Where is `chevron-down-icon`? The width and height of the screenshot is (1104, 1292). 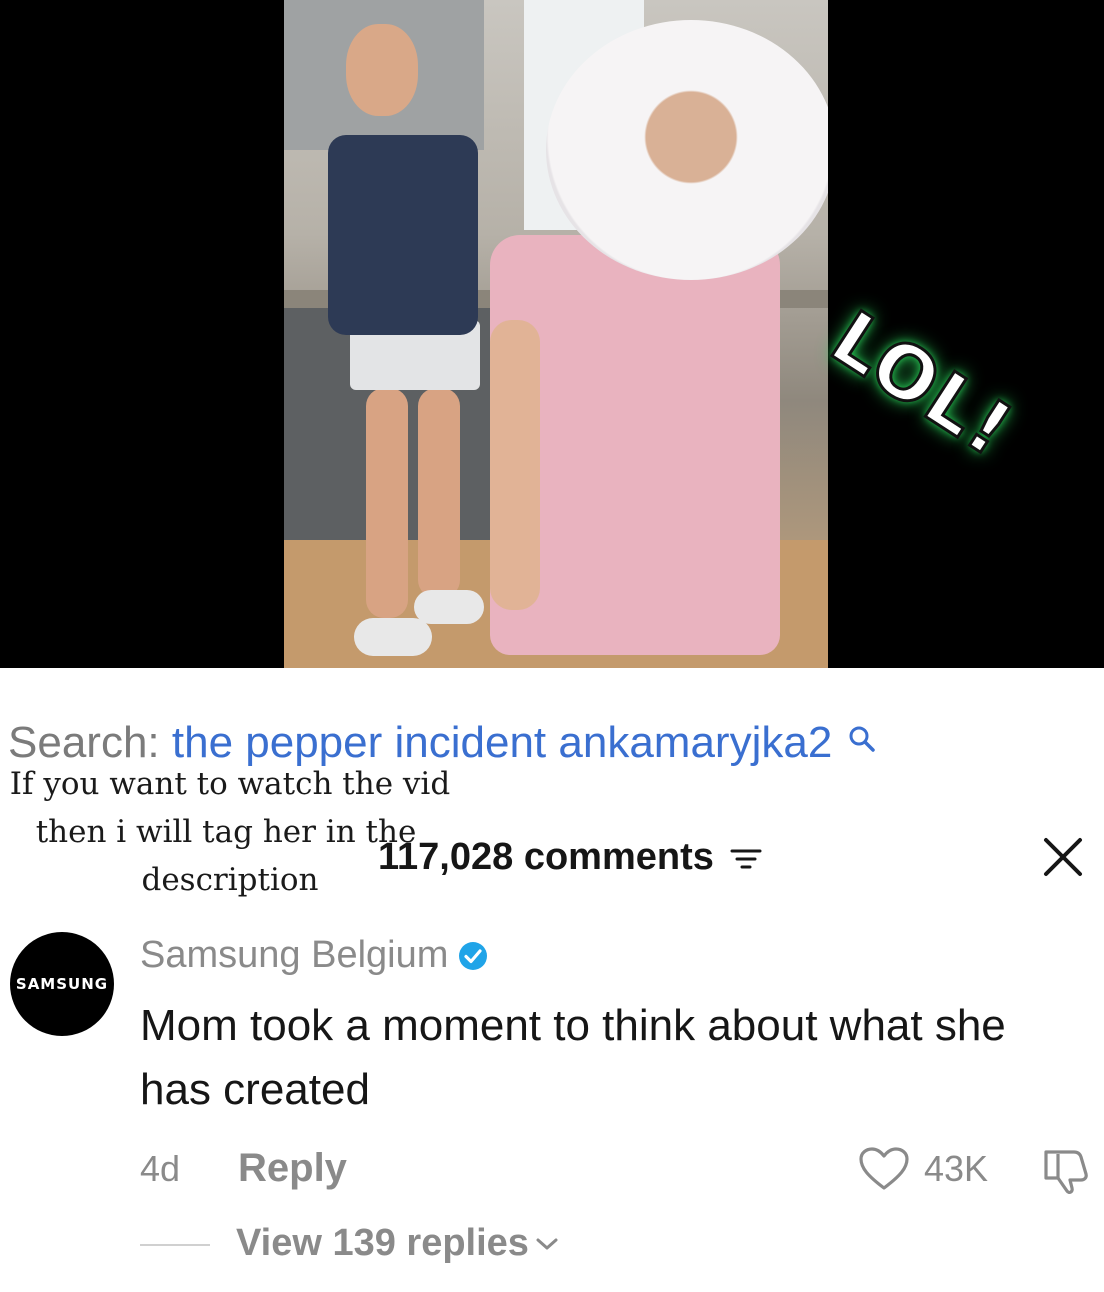 chevron-down-icon is located at coordinates (547, 1243).